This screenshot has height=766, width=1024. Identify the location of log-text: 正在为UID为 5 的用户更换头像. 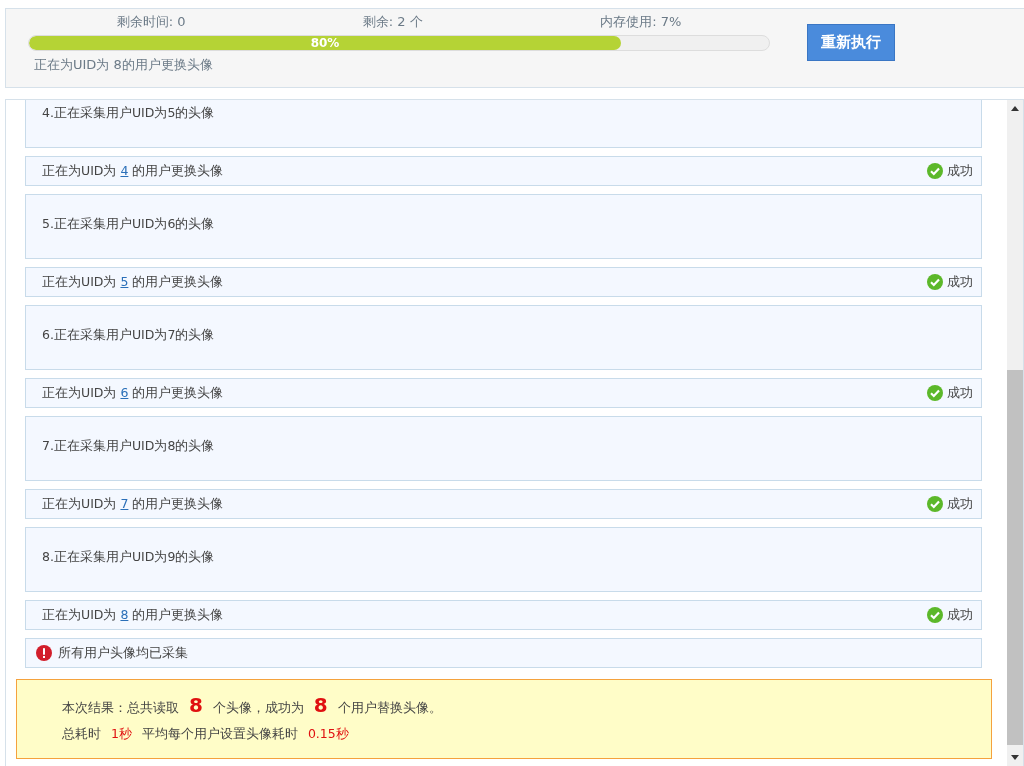
(133, 282).